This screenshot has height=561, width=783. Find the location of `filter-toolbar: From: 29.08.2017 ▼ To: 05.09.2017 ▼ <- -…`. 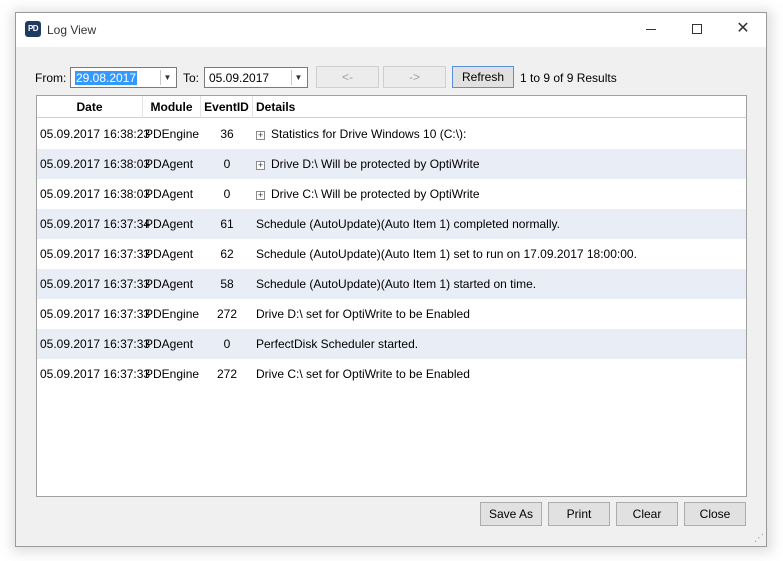

filter-toolbar: From: 29.08.2017 ▼ To: 05.09.2017 ▼ <- -… is located at coordinates (391, 78).